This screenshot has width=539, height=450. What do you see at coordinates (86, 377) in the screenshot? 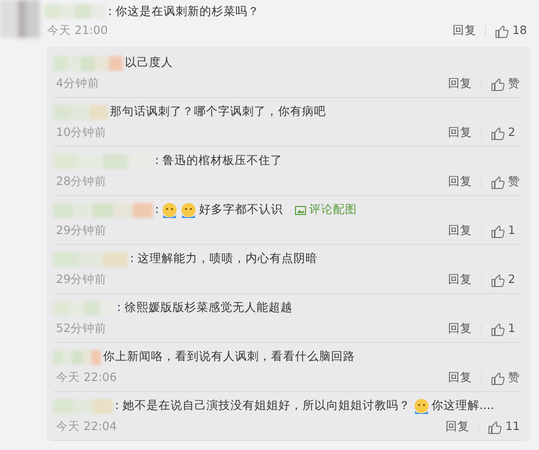
I see `timestamp: 今天 22:06` at bounding box center [86, 377].